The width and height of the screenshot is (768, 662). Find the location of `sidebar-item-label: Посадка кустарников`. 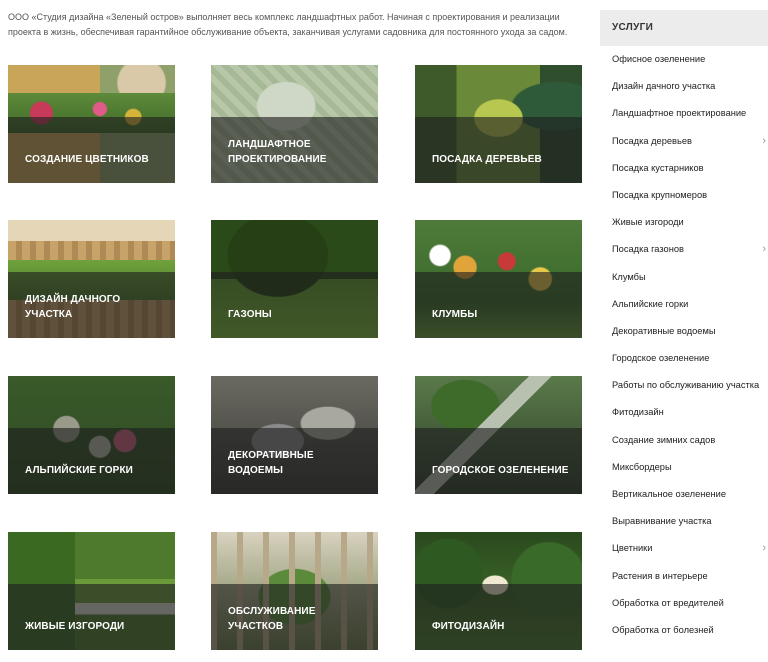

sidebar-item-label: Посадка кустарников is located at coordinates (658, 167).